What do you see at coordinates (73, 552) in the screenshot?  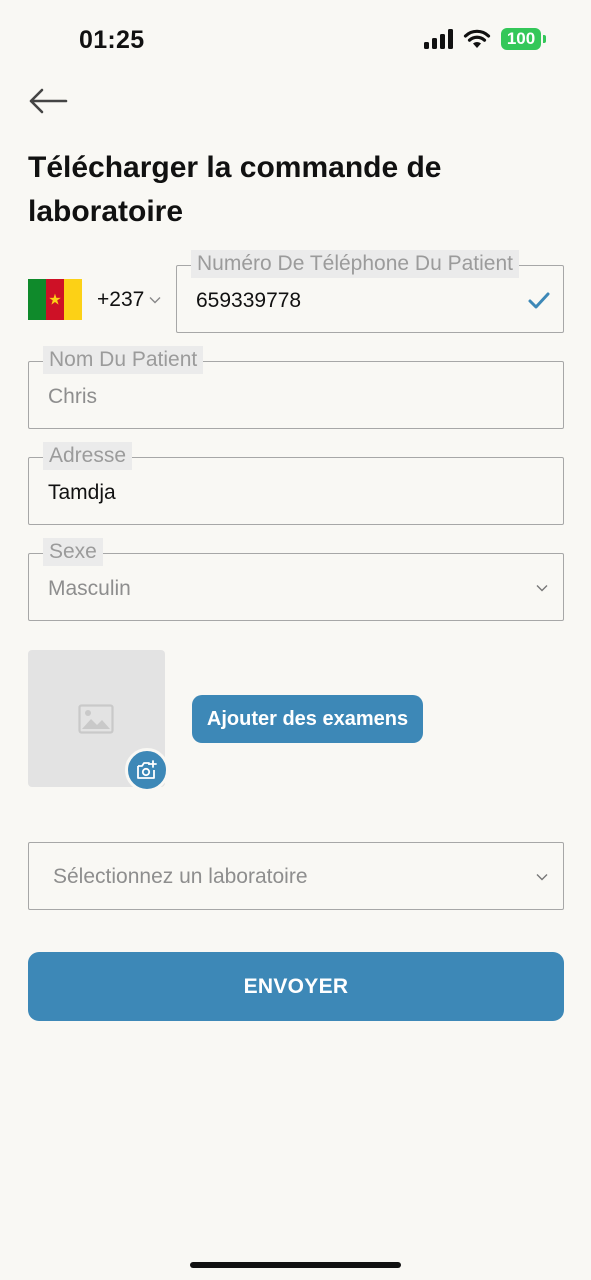 I see `sex-label: Sexe` at bounding box center [73, 552].